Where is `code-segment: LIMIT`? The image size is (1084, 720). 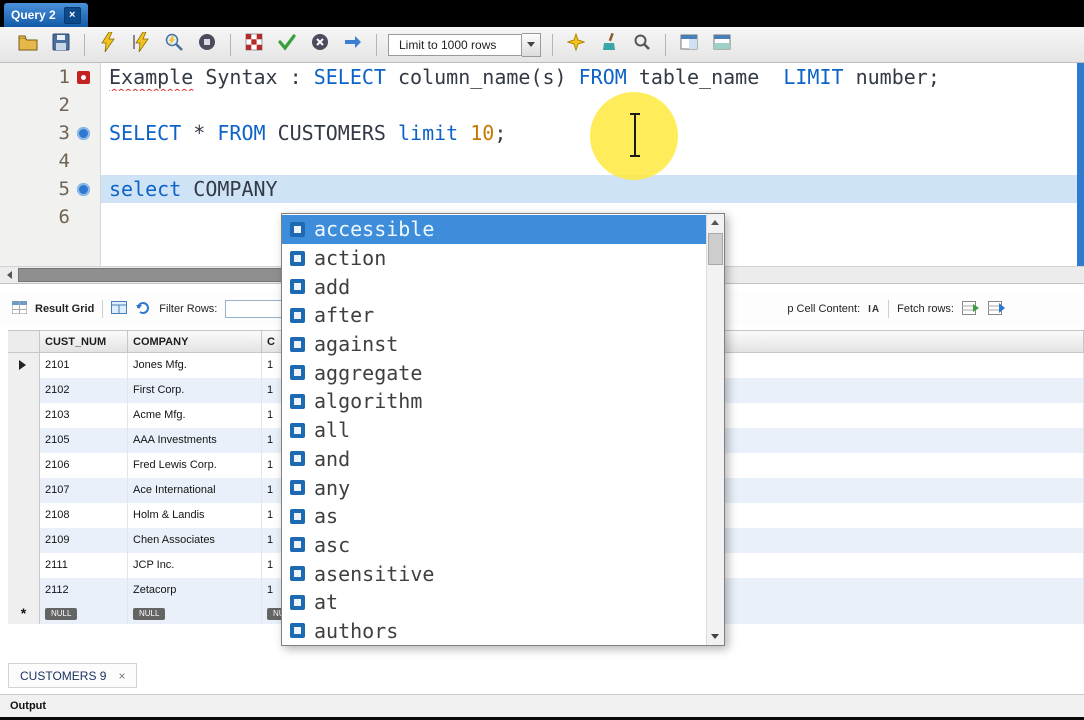 code-segment: LIMIT is located at coordinates (813, 77).